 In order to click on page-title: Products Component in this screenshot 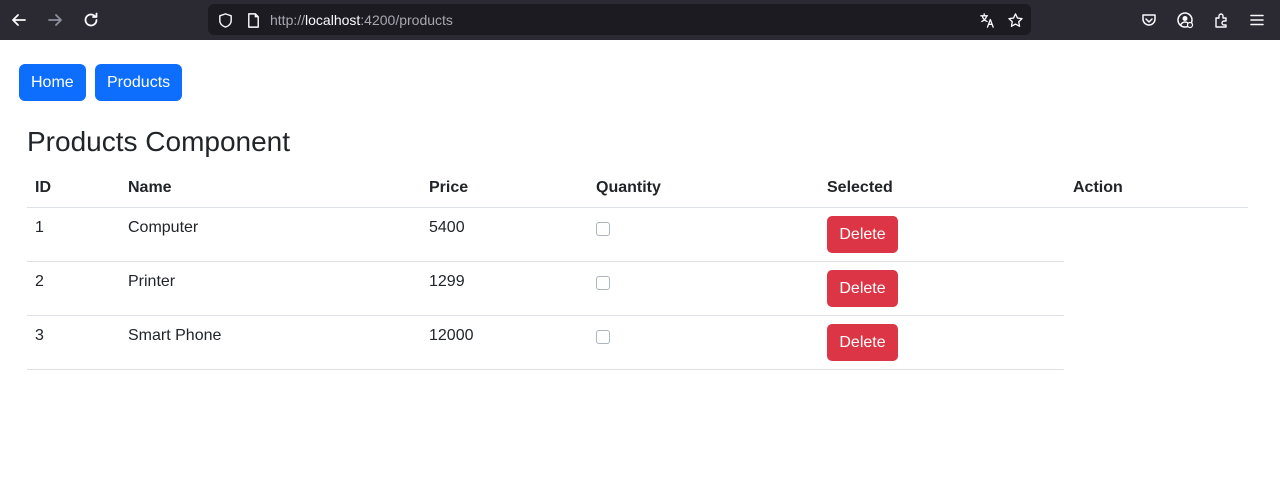, I will do `click(159, 141)`.